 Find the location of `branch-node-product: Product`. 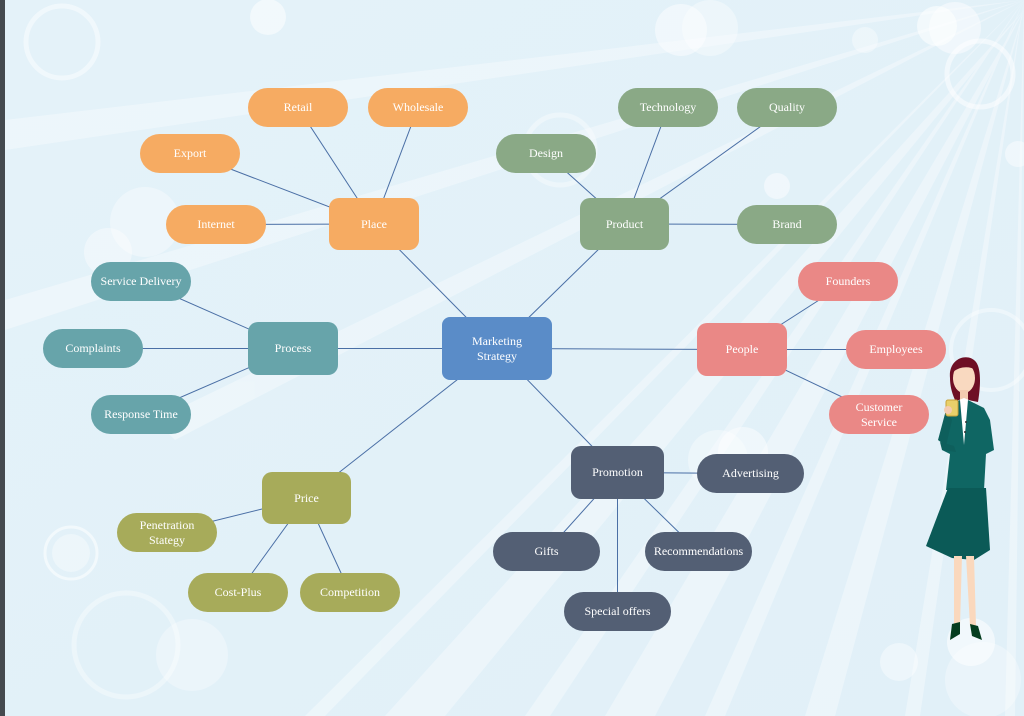

branch-node-product: Product is located at coordinates (624, 224).